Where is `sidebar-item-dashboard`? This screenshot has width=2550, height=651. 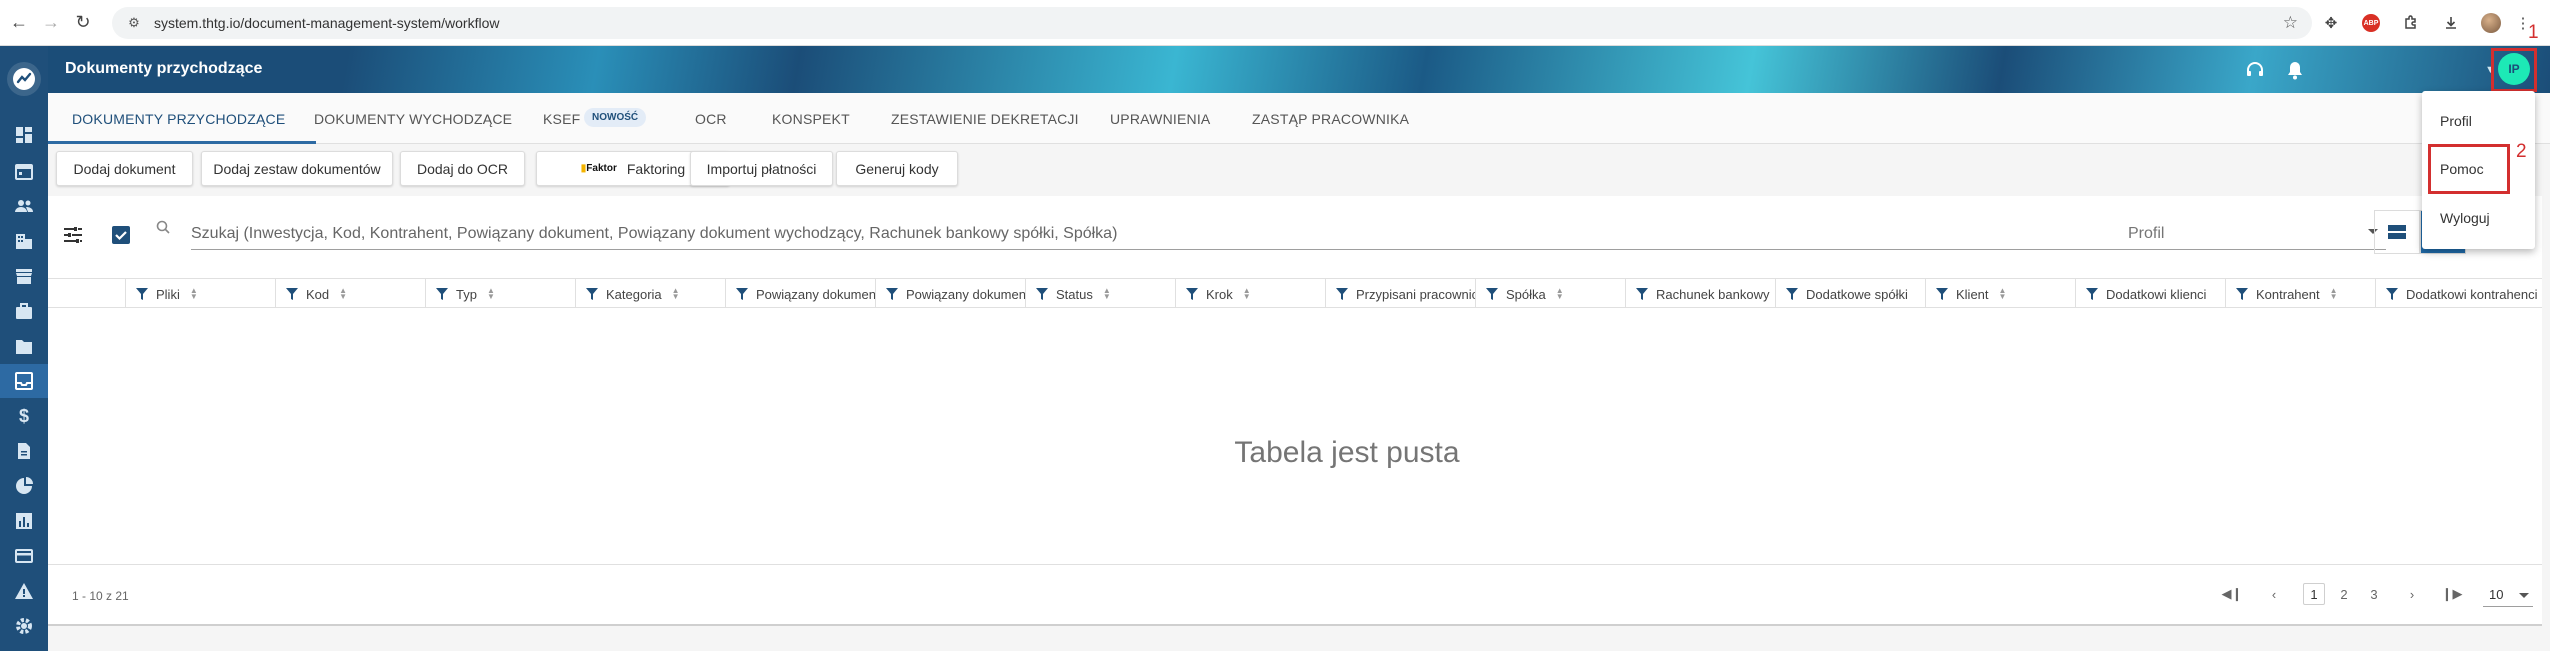
sidebar-item-dashboard is located at coordinates (24, 135).